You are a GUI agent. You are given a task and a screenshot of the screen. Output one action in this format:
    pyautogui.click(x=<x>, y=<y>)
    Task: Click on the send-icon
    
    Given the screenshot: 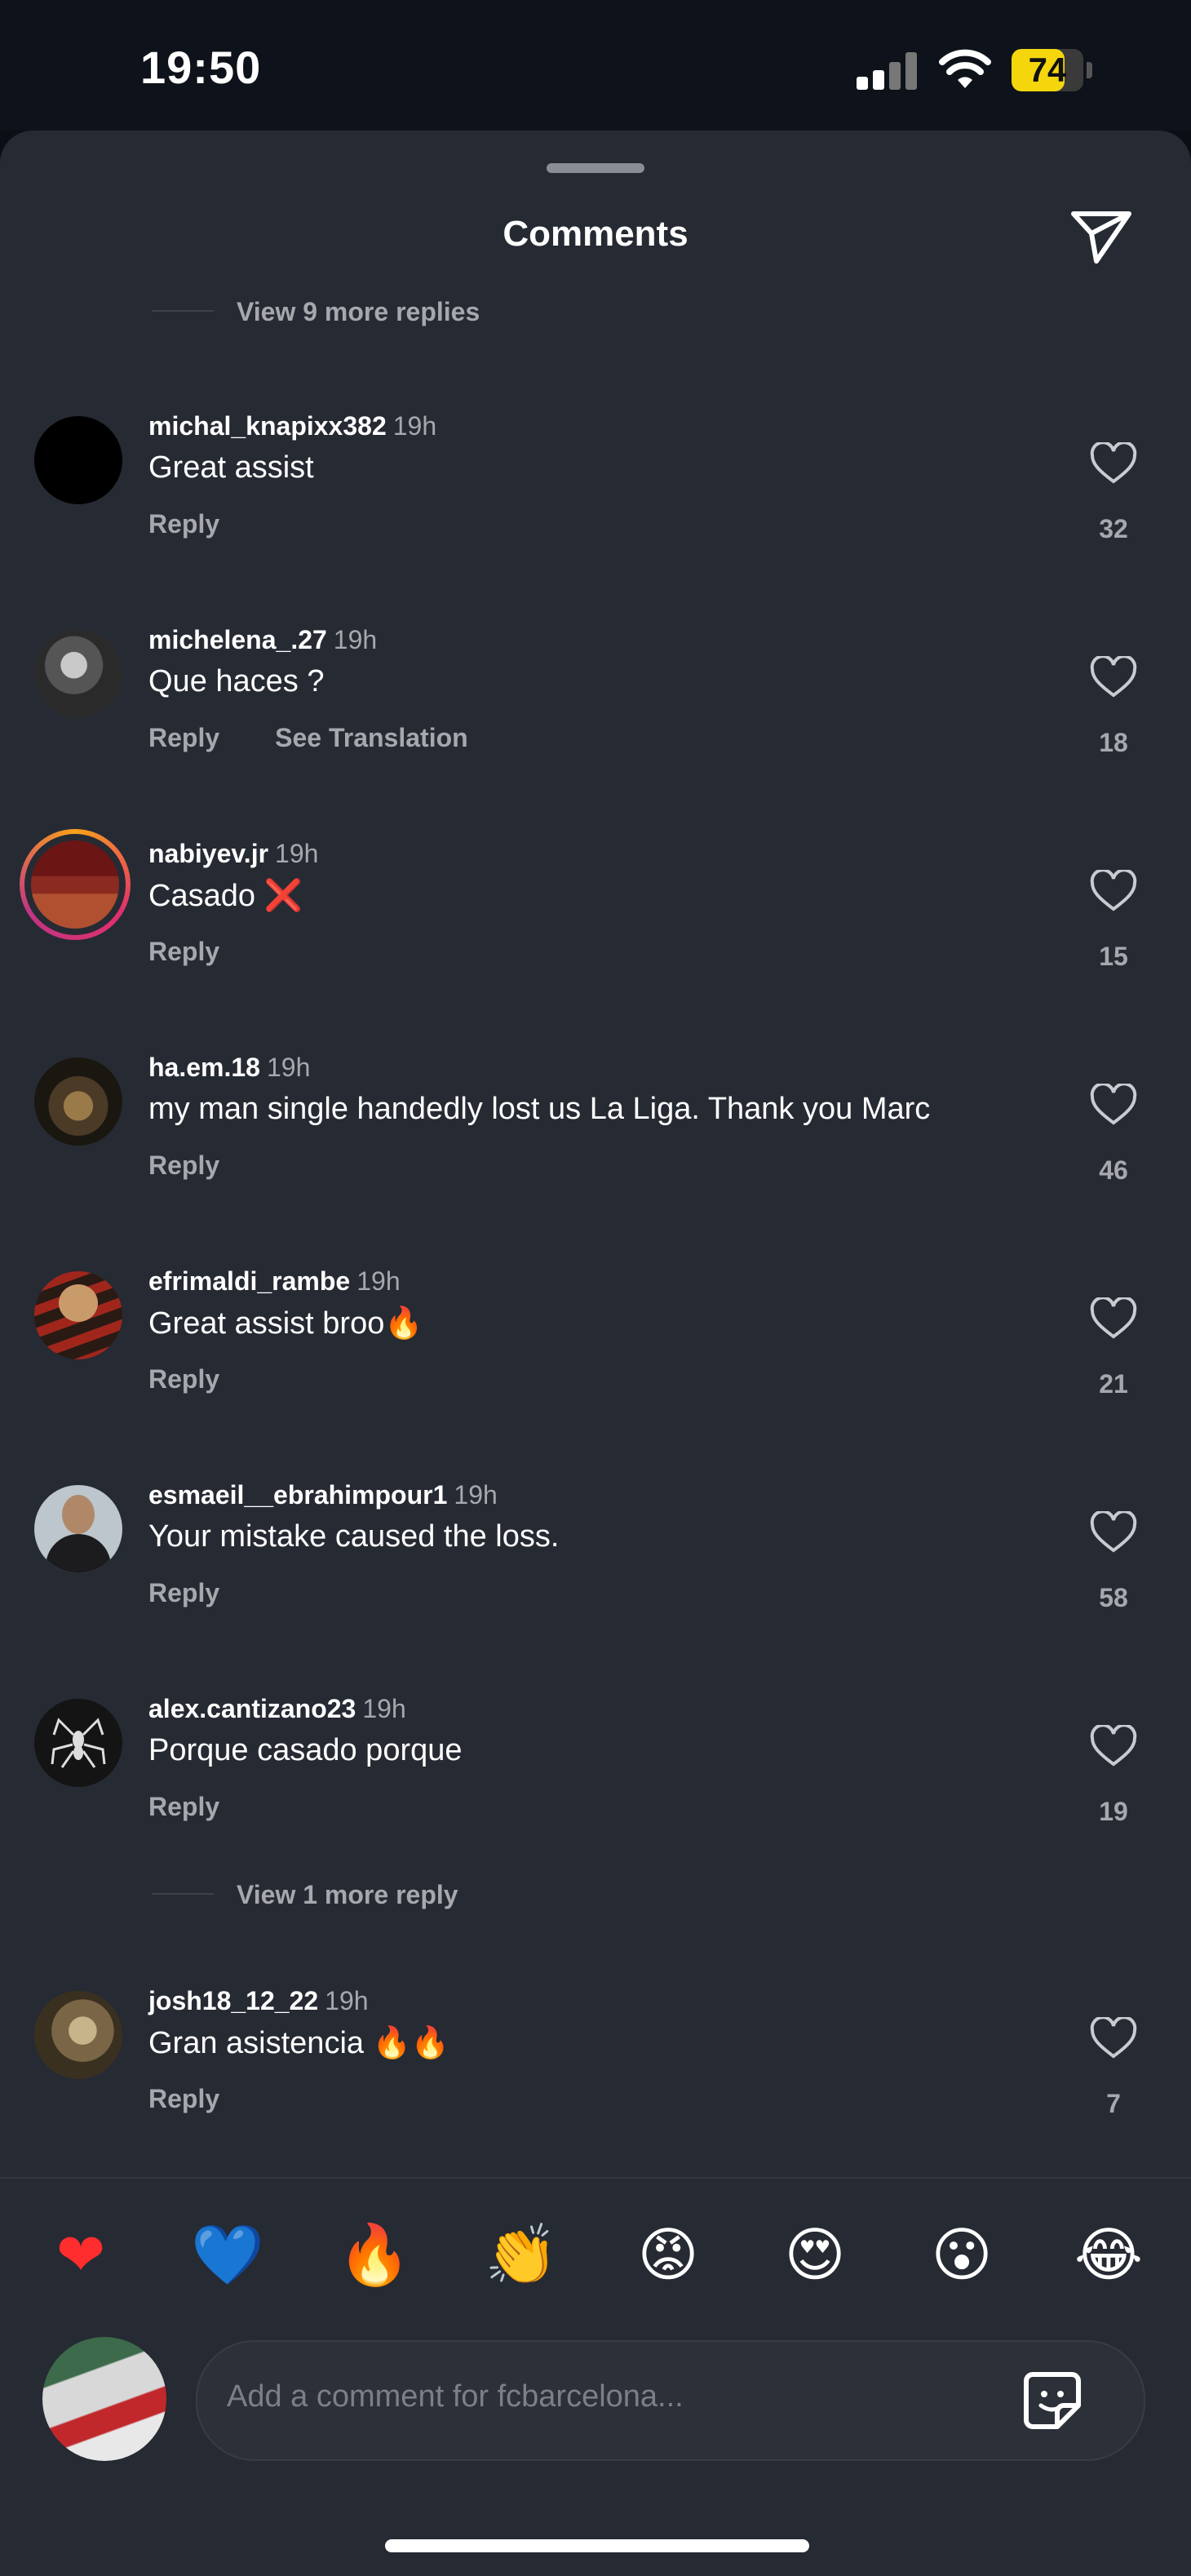 What is the action you would take?
    pyautogui.click(x=1101, y=236)
    